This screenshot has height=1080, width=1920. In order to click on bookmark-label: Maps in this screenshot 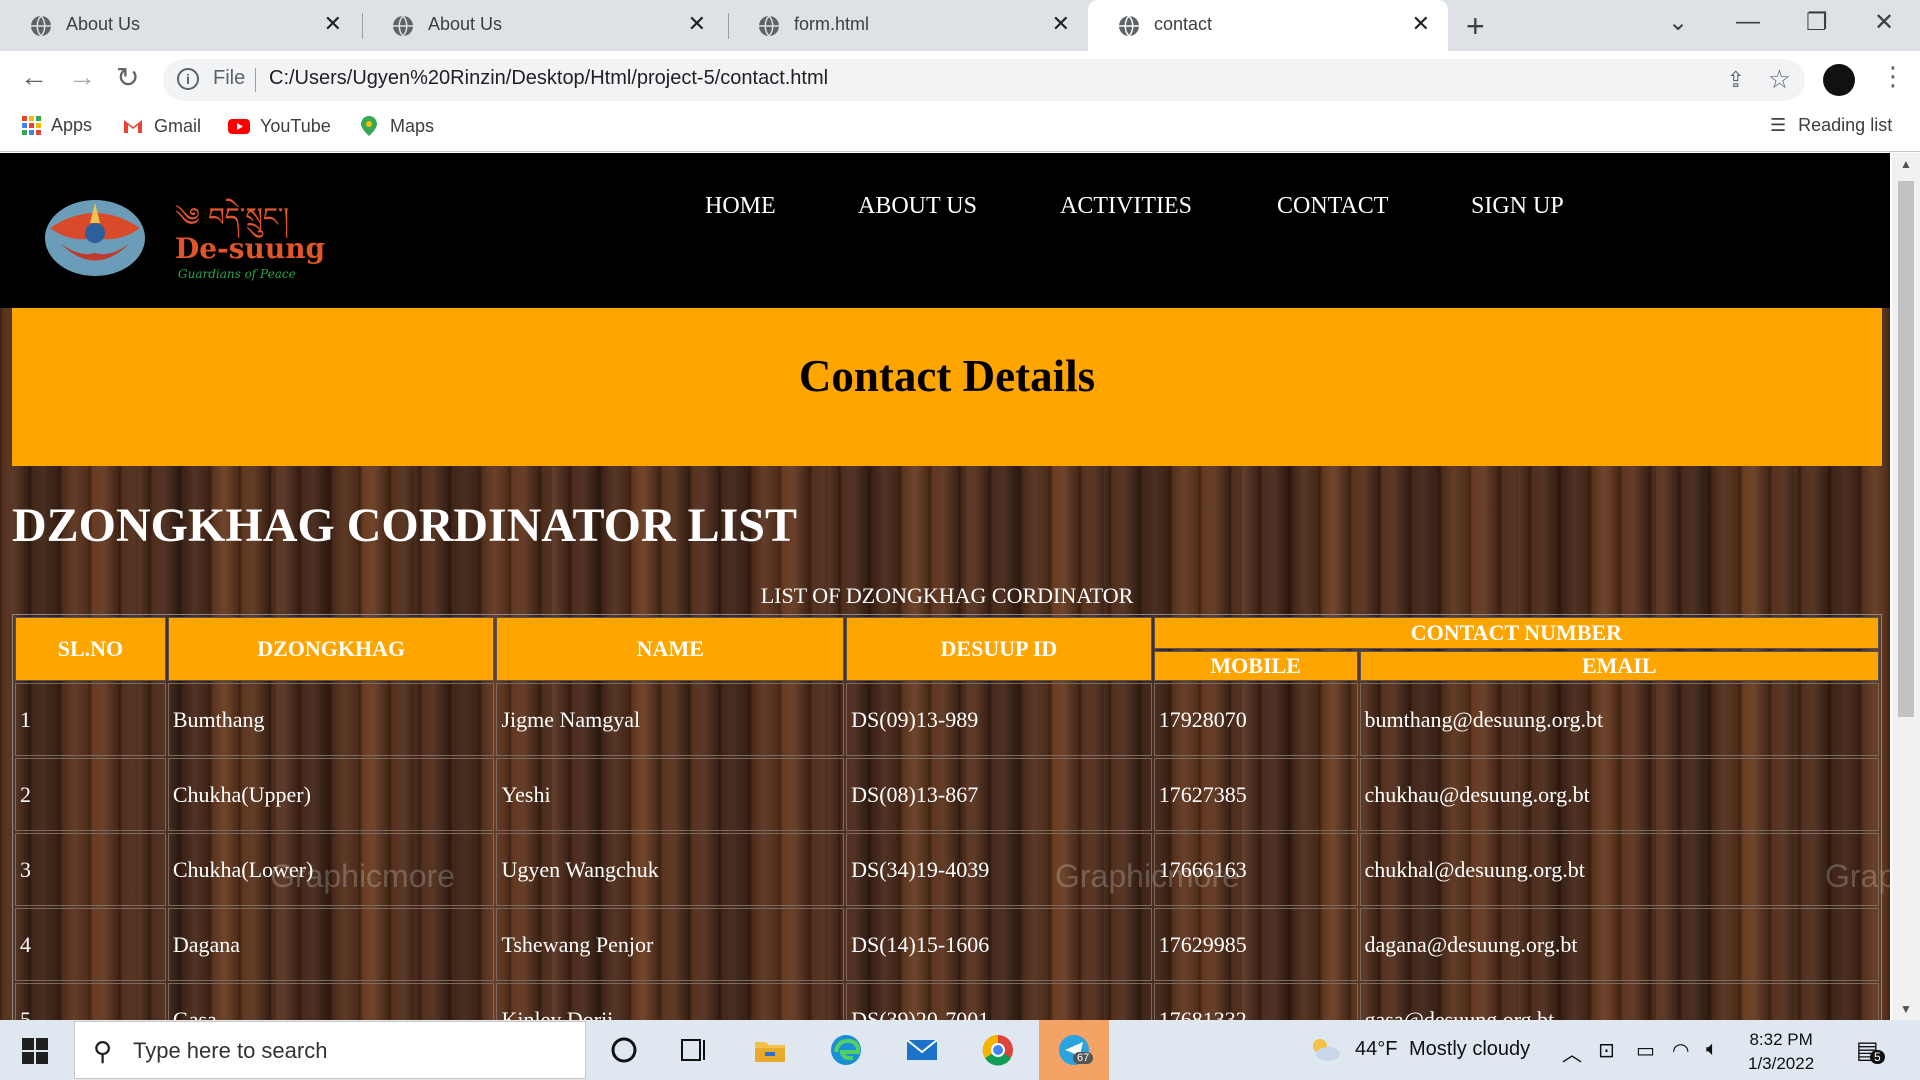, I will do `click(412, 125)`.